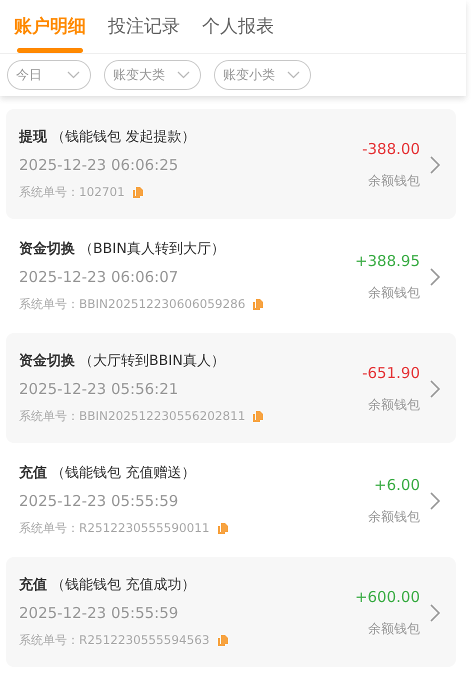 The height and width of the screenshot is (677, 472). I want to click on tab: 投注记录, so click(144, 32).